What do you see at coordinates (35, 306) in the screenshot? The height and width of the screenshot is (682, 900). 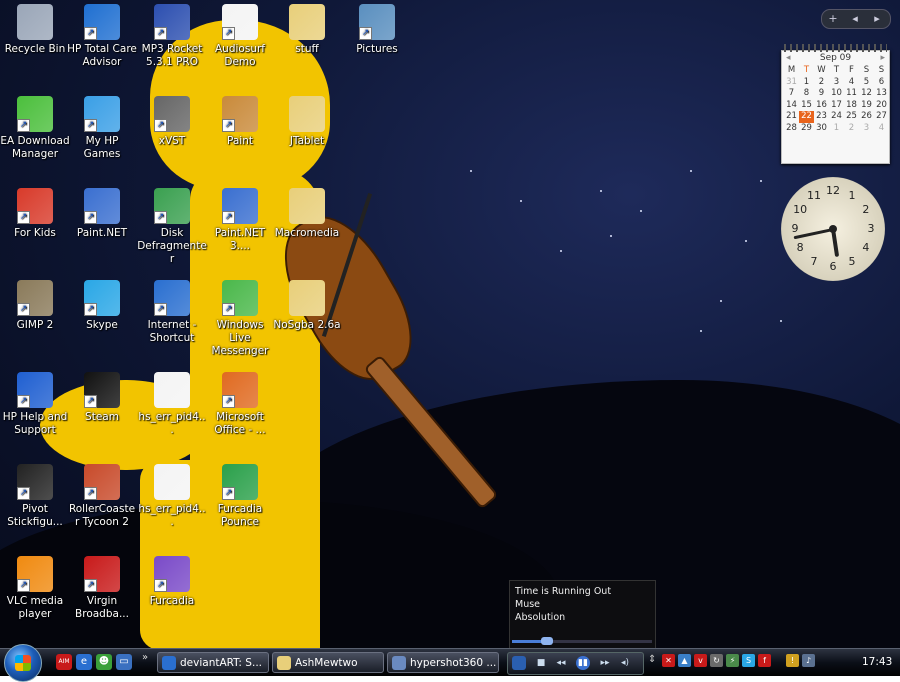 I see `desktop-icon-gimp-2: ↗ GIMP 2` at bounding box center [35, 306].